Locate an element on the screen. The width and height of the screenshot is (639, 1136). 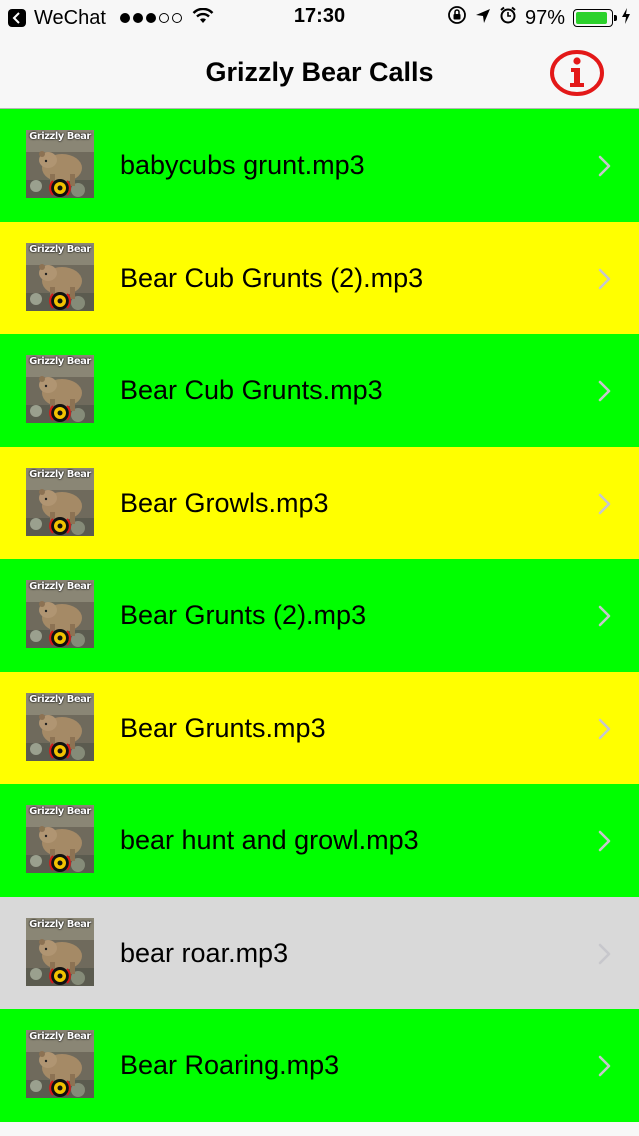
list-item: Grizzly Bear Bear Roaring.mp3 is located at coordinates (319, 1065).